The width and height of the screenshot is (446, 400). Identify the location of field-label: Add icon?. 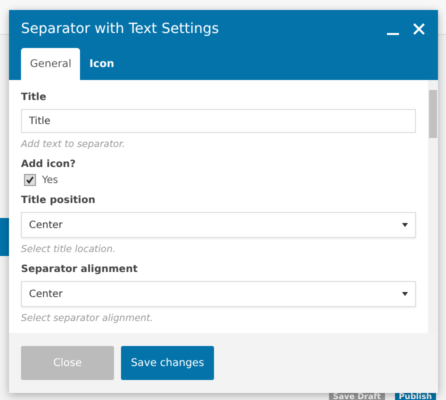
(49, 164).